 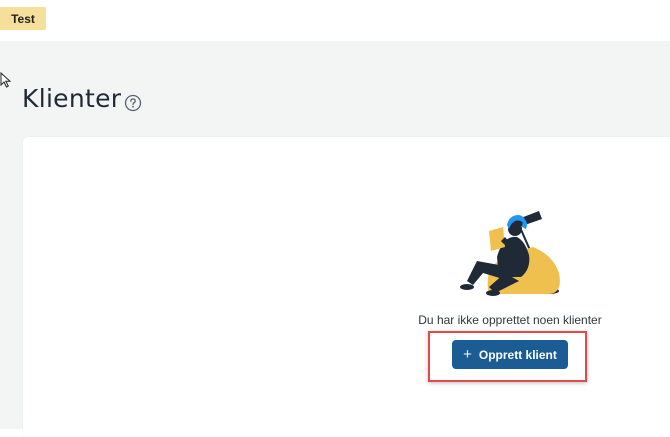 I want to click on help-icon, so click(x=133, y=103).